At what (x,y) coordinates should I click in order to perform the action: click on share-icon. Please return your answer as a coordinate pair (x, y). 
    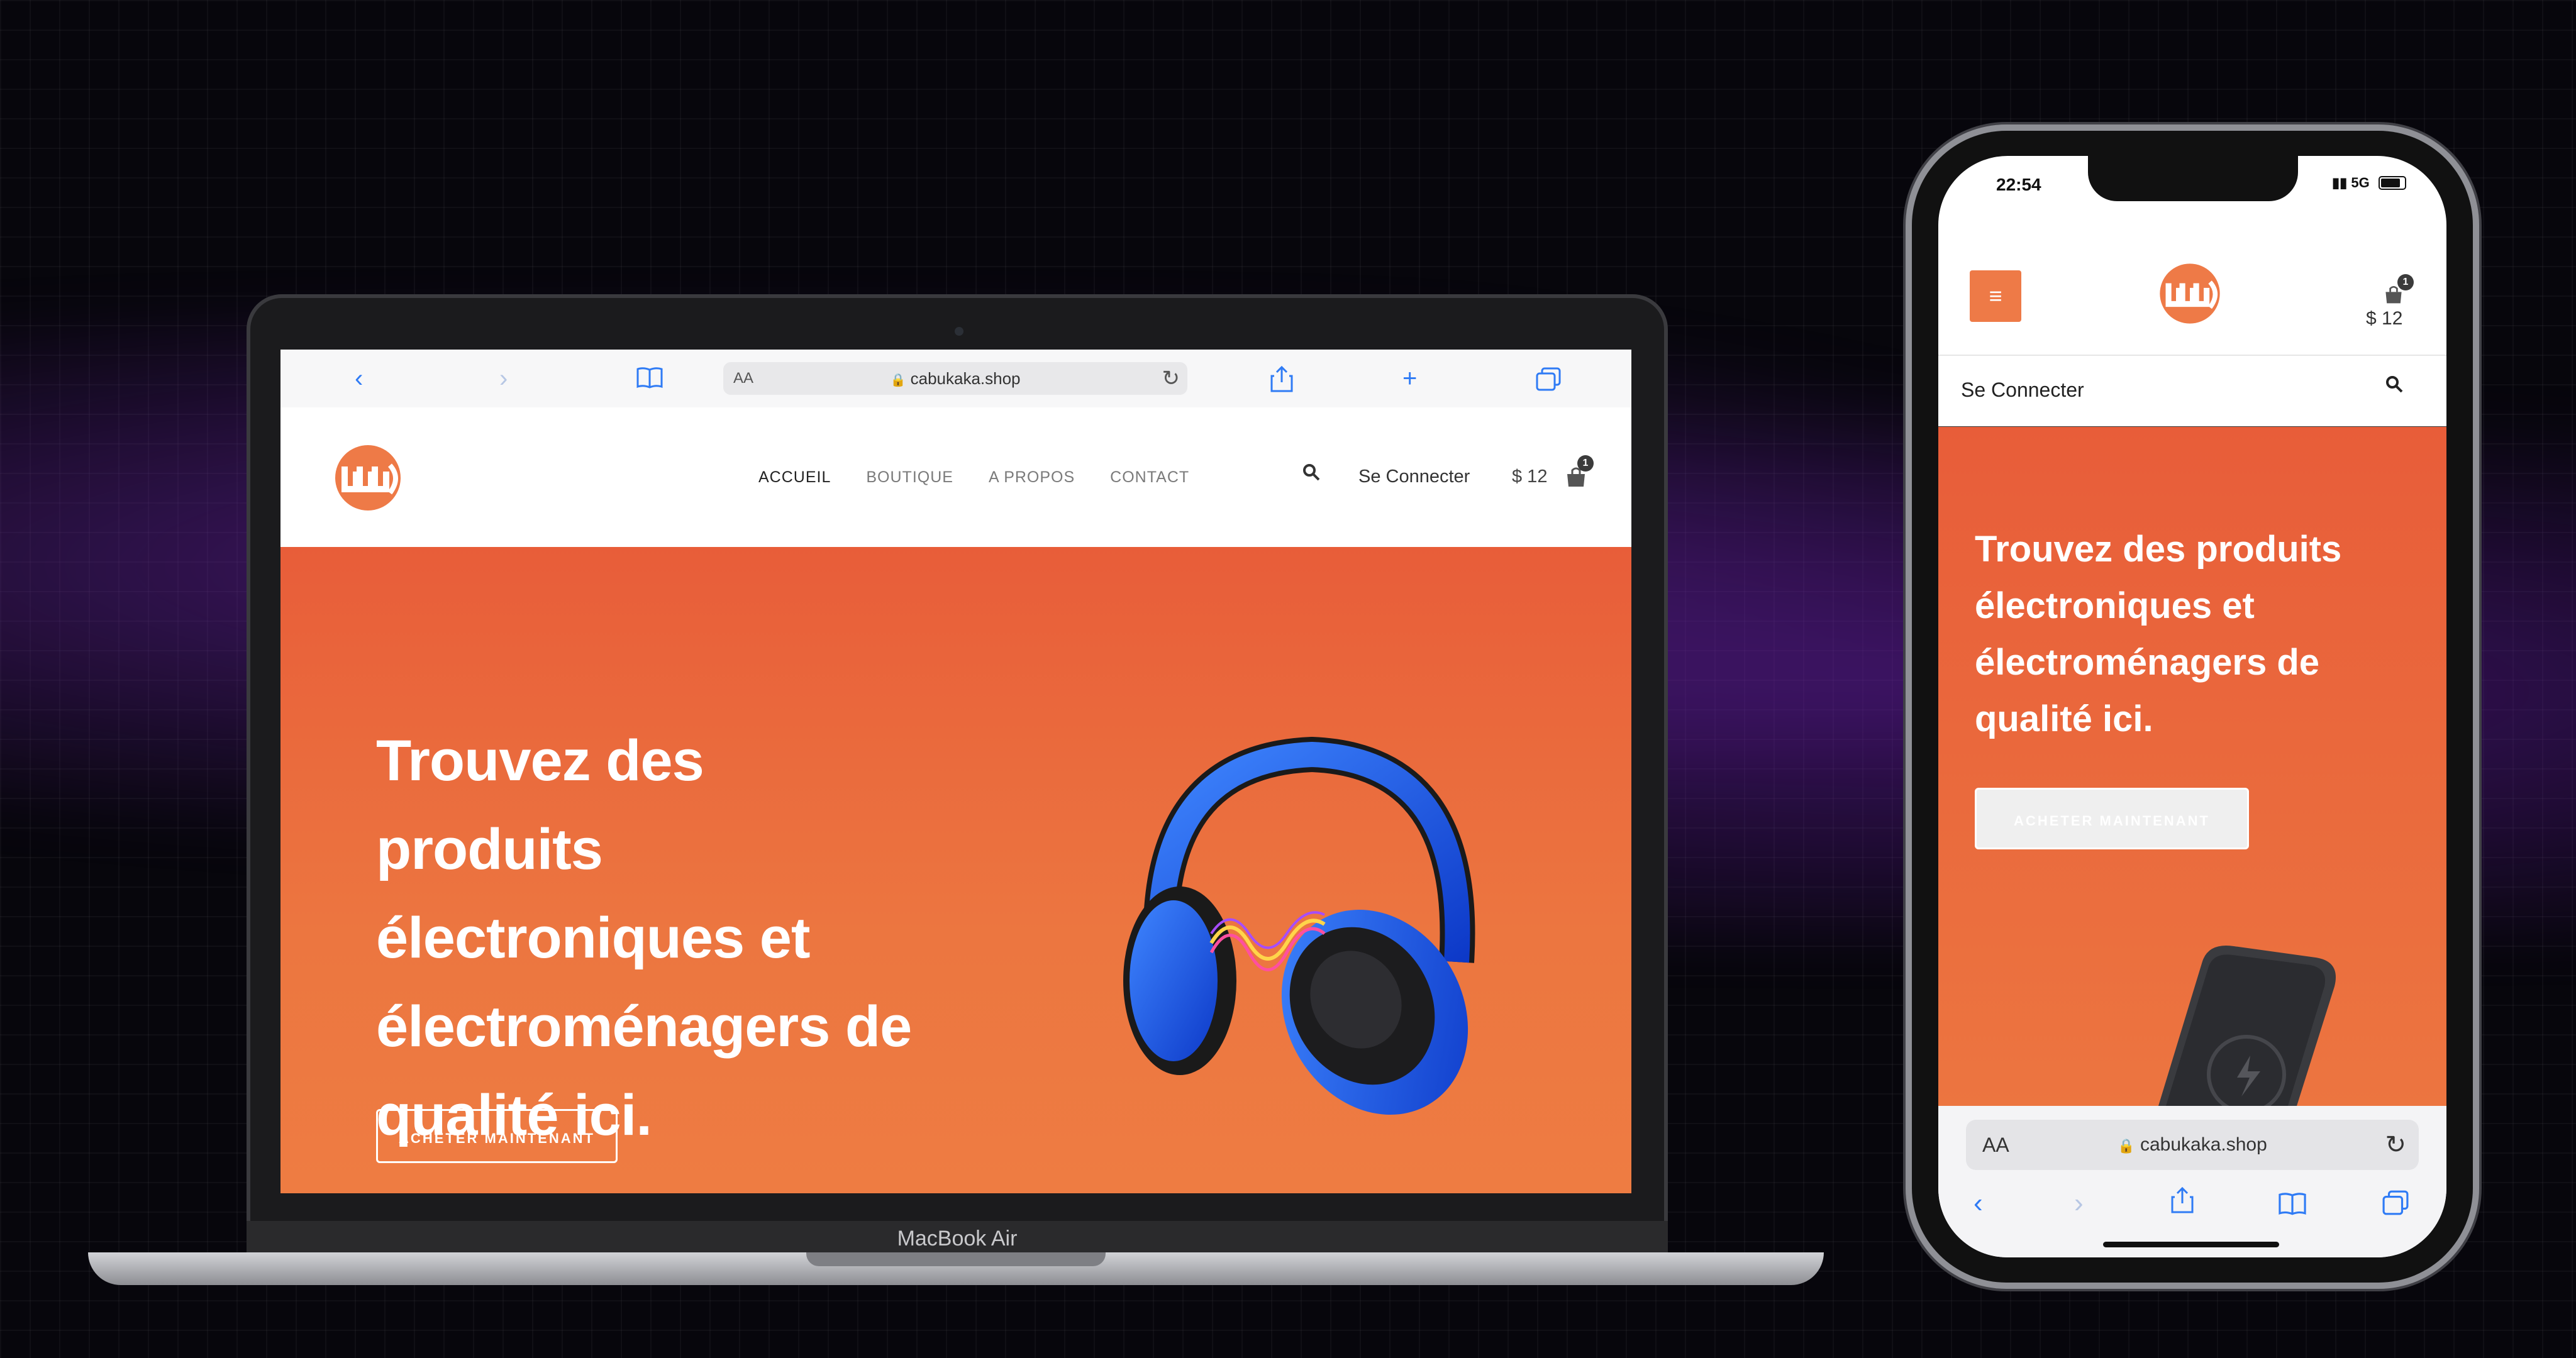
    Looking at the image, I should click on (1281, 382).